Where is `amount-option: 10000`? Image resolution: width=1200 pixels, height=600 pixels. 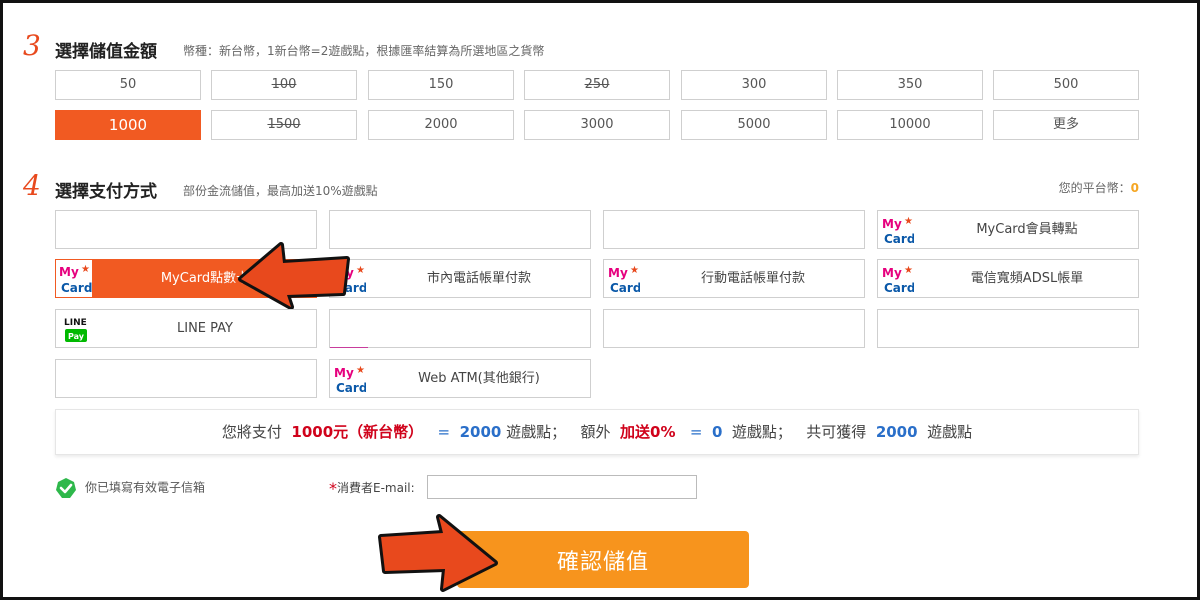 amount-option: 10000 is located at coordinates (910, 125).